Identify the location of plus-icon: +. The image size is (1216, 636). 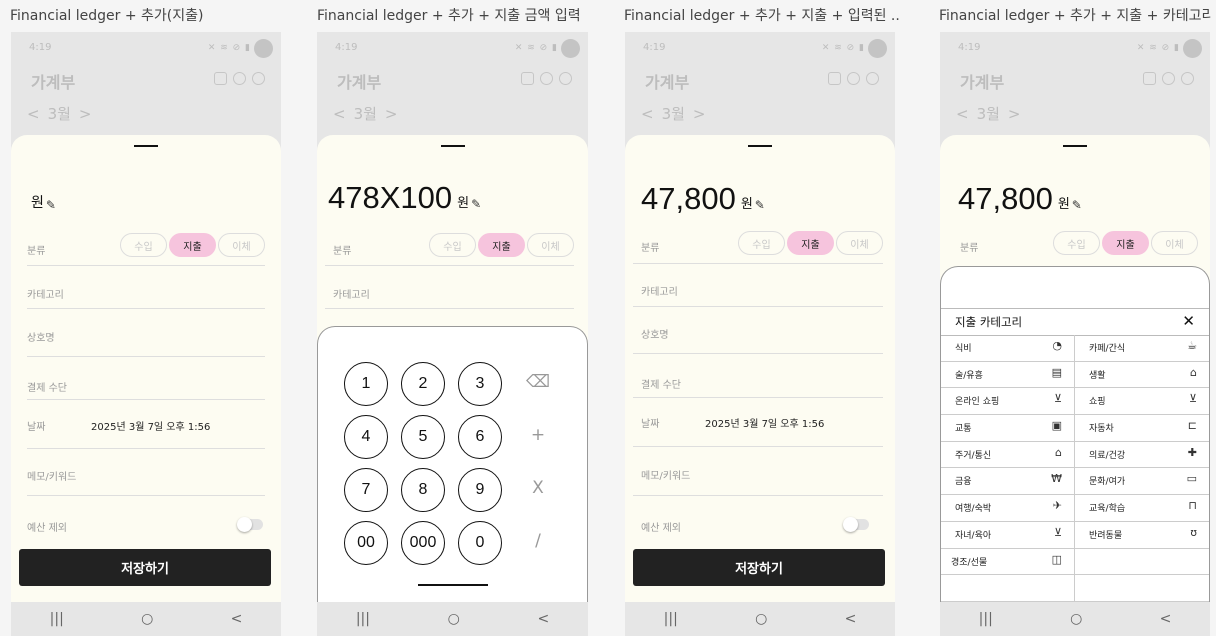
(538, 435).